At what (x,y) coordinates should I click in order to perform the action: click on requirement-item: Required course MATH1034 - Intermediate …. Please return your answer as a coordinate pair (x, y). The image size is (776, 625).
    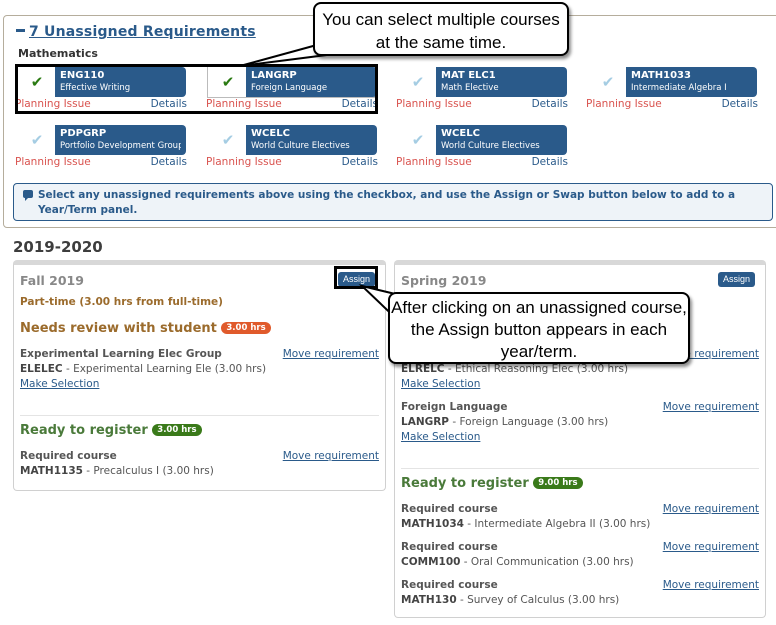
    Looking at the image, I should click on (580, 517).